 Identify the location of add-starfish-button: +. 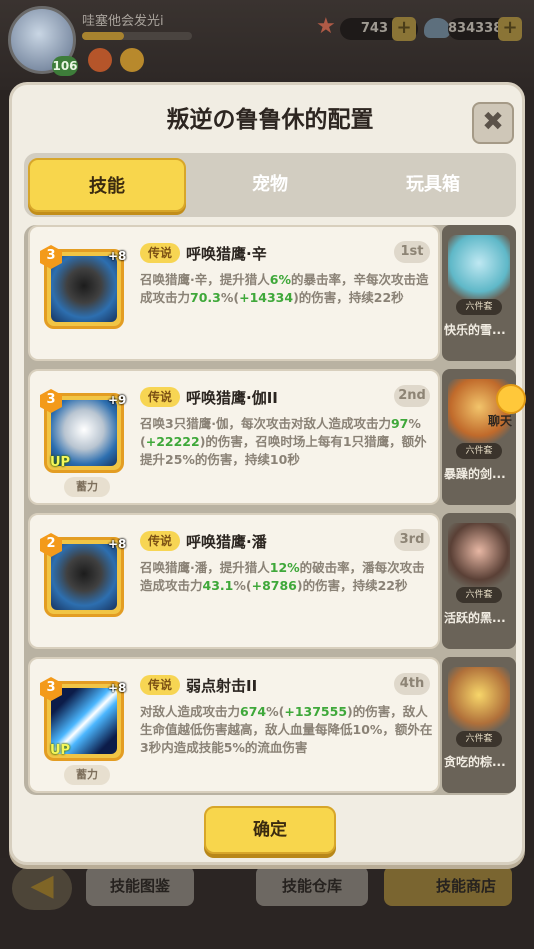
(404, 29).